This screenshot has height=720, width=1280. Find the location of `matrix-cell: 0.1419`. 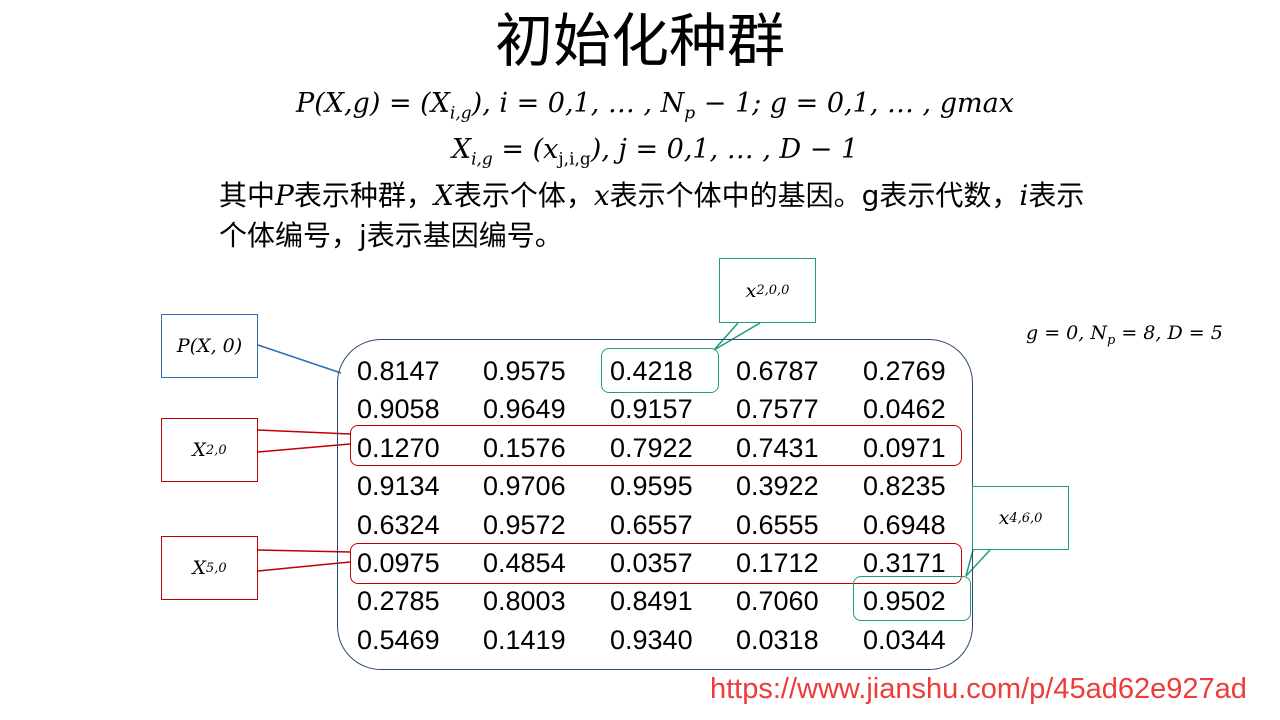

matrix-cell: 0.1419 is located at coordinates (524, 640).